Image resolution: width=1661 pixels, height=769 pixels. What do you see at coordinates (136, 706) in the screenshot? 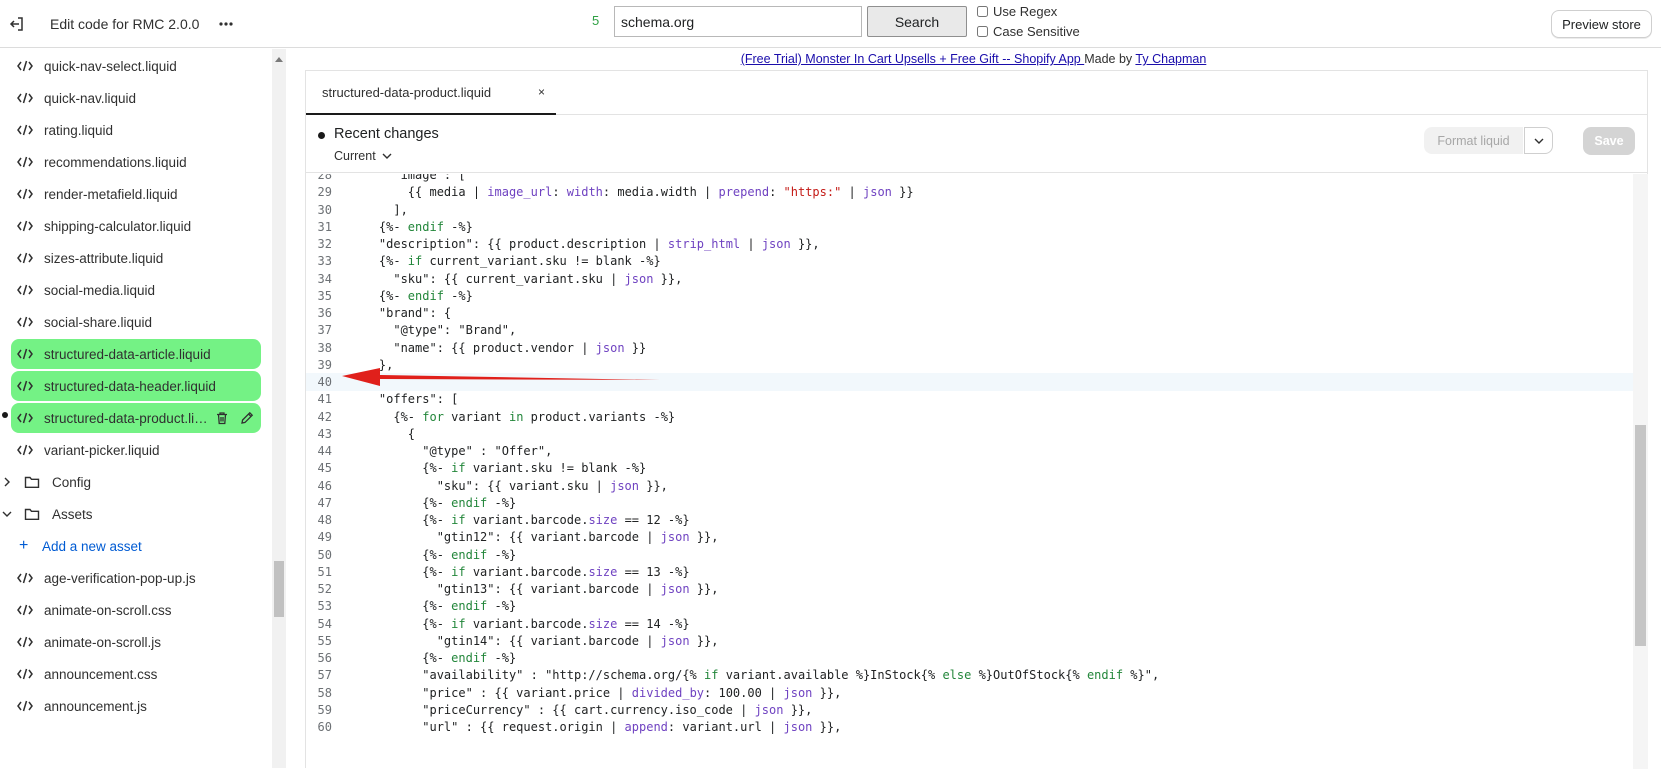
I see `file-item: announcement.js` at bounding box center [136, 706].